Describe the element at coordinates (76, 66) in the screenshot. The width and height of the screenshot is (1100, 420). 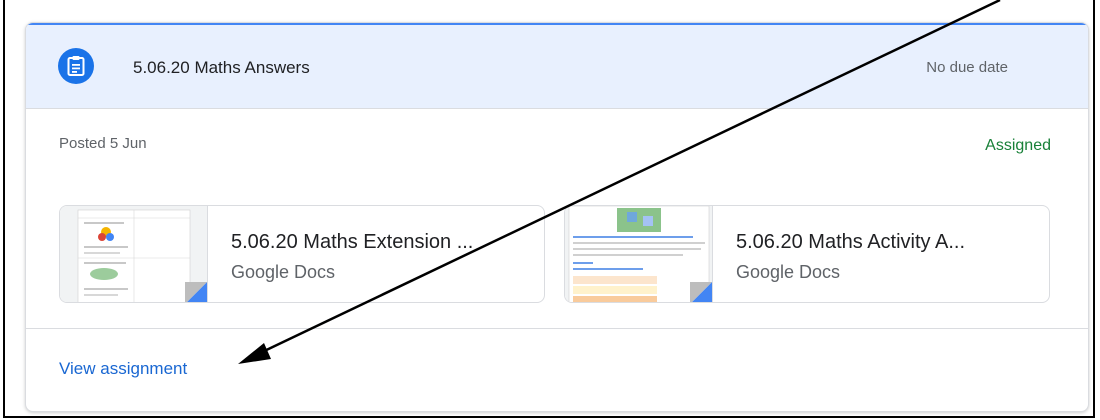
I see `assignment-icon` at that location.